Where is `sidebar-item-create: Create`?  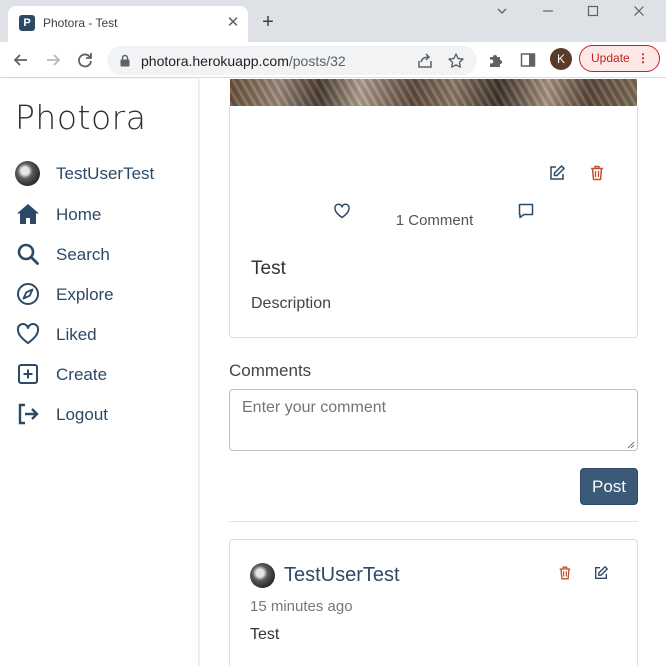 sidebar-item-create: Create is located at coordinates (100, 374).